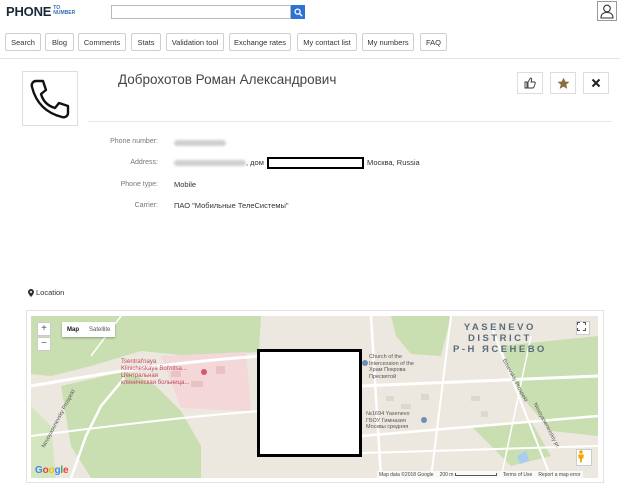  I want to click on fullscreen-button, so click(583, 328).